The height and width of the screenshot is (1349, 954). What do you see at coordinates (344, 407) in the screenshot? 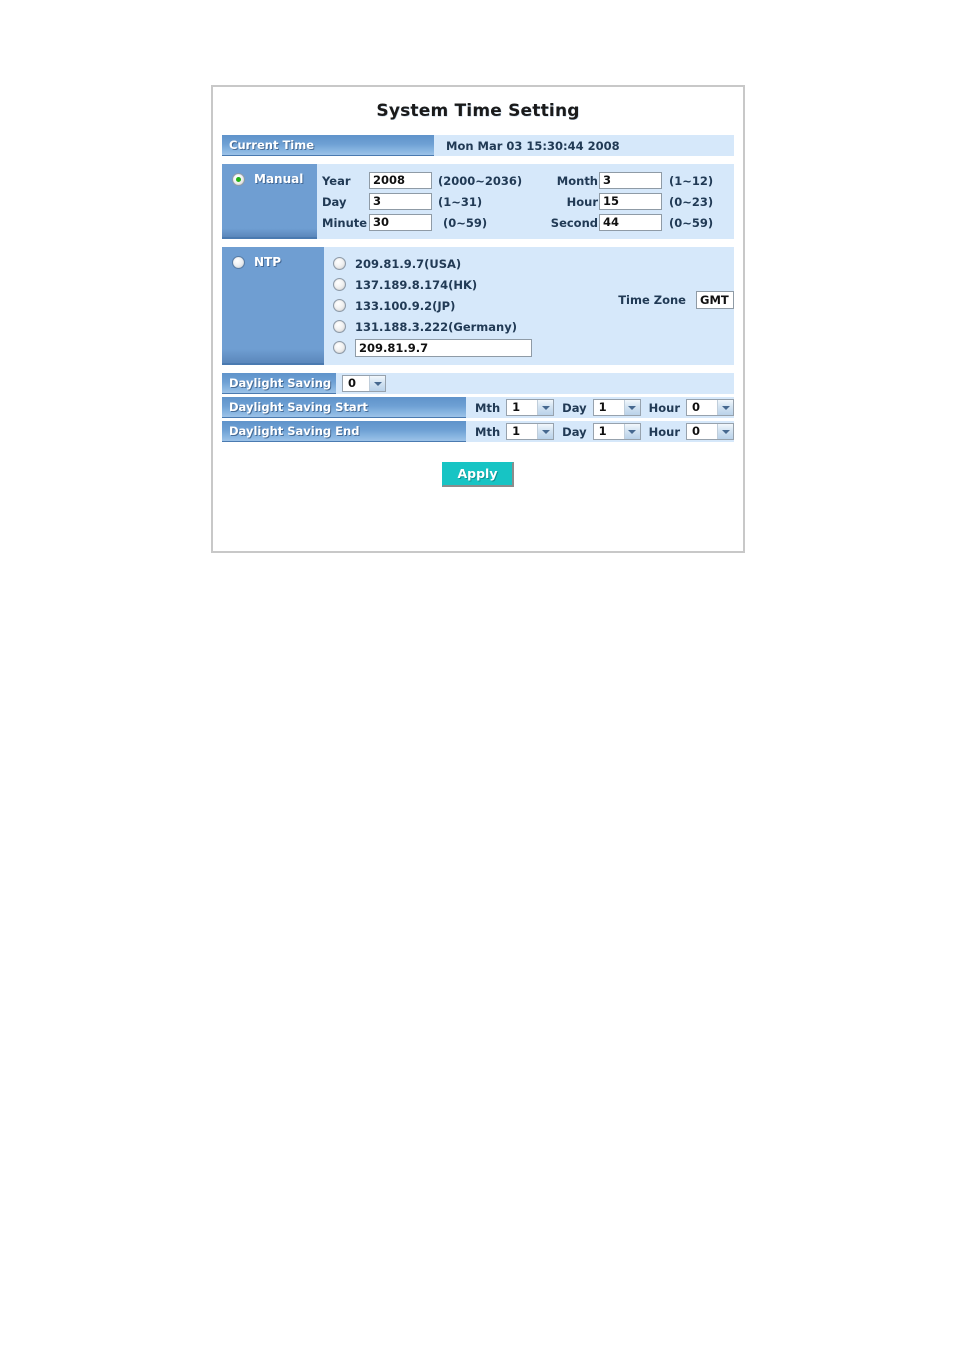
I see `daylight-saving-start-label: Daylight Saving Start` at bounding box center [344, 407].